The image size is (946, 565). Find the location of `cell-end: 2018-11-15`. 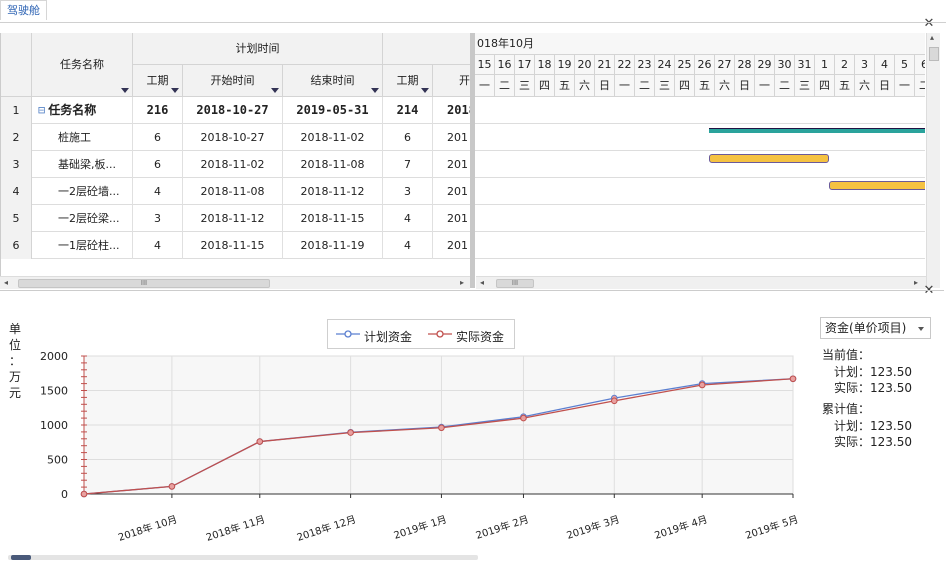

cell-end: 2018-11-15 is located at coordinates (333, 218).